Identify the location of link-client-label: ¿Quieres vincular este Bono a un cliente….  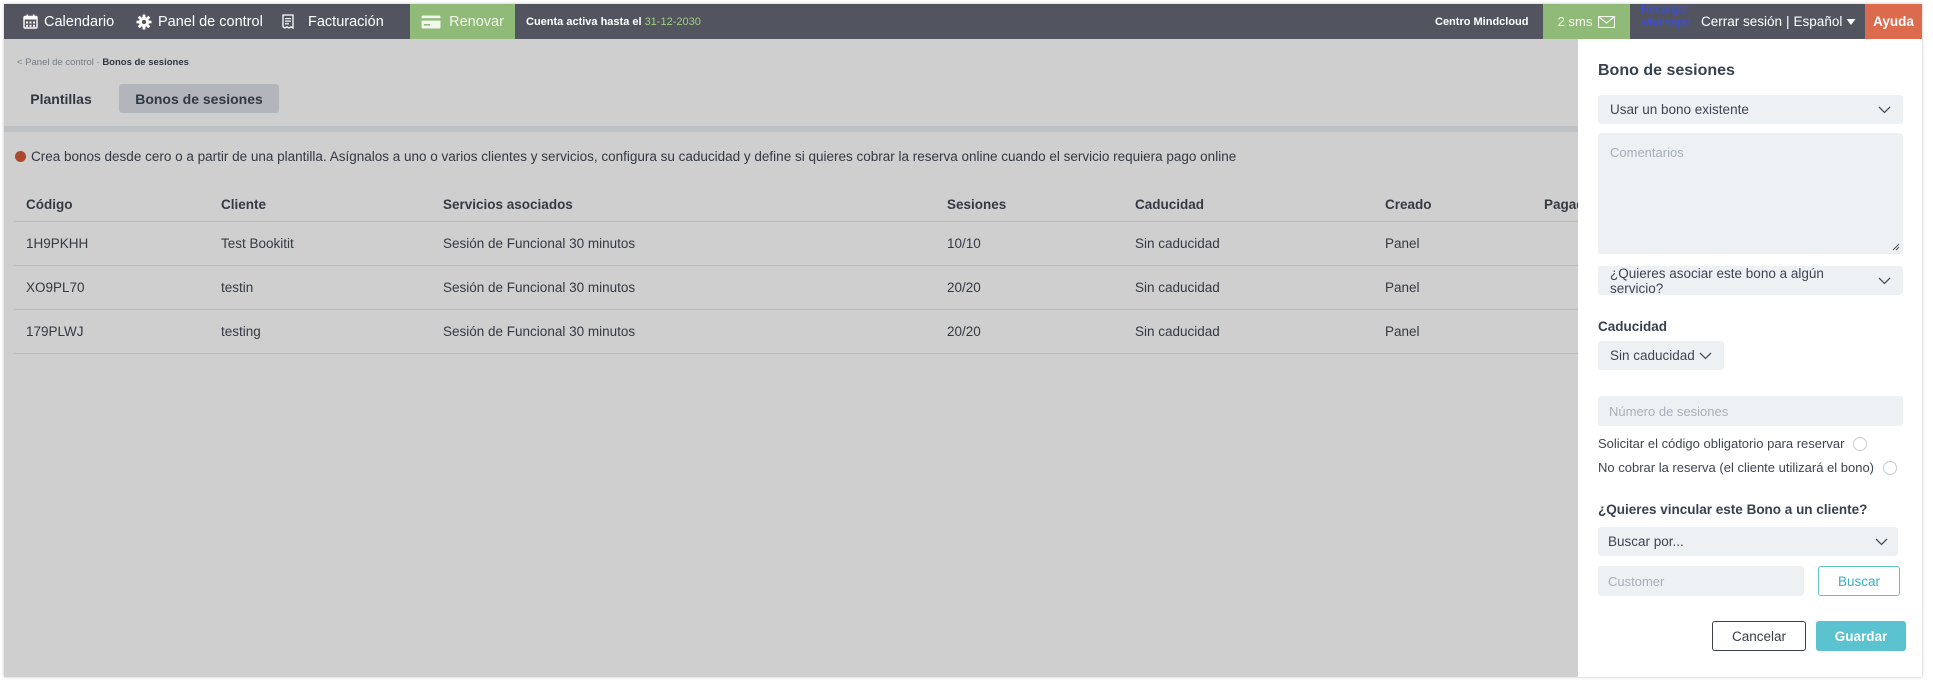
(1733, 509).